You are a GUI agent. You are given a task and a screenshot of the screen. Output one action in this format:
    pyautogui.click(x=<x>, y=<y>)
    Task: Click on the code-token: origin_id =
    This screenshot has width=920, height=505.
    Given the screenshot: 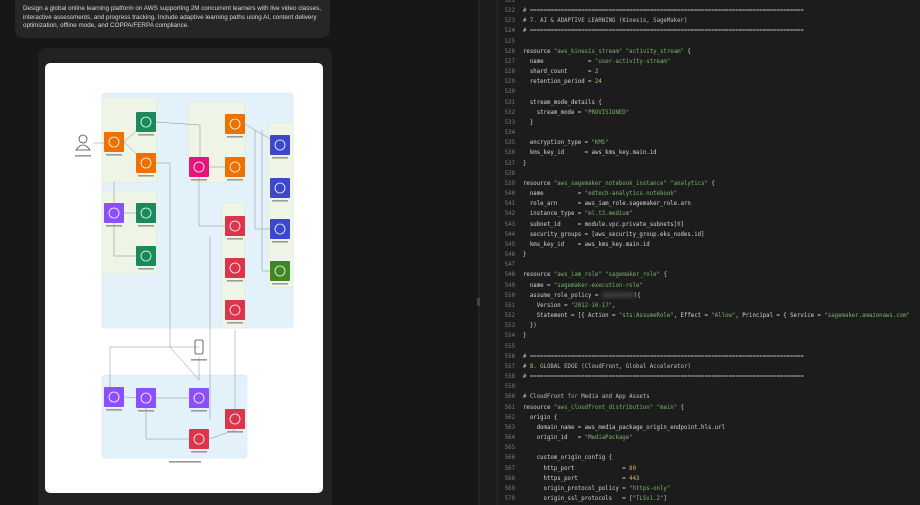 What is the action you would take?
    pyautogui.click(x=554, y=438)
    